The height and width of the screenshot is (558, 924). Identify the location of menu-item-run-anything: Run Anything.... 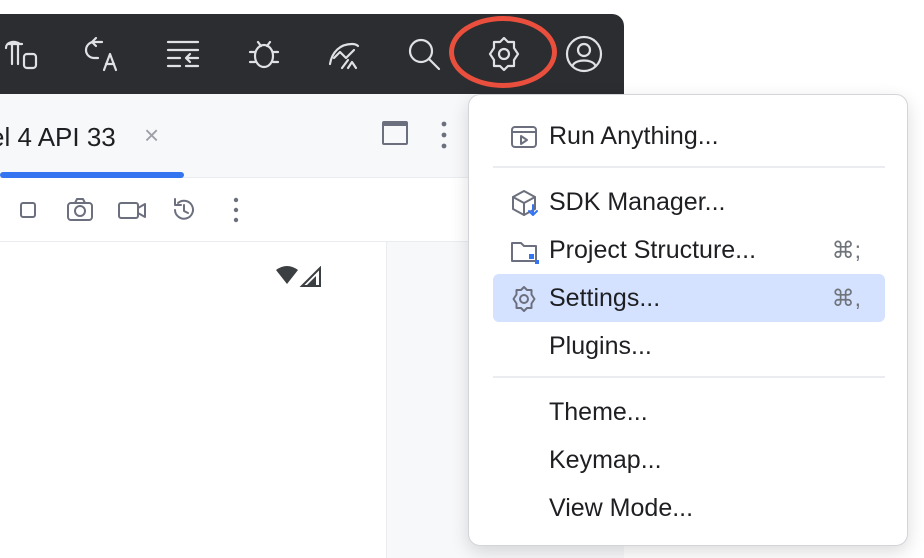
(689, 136).